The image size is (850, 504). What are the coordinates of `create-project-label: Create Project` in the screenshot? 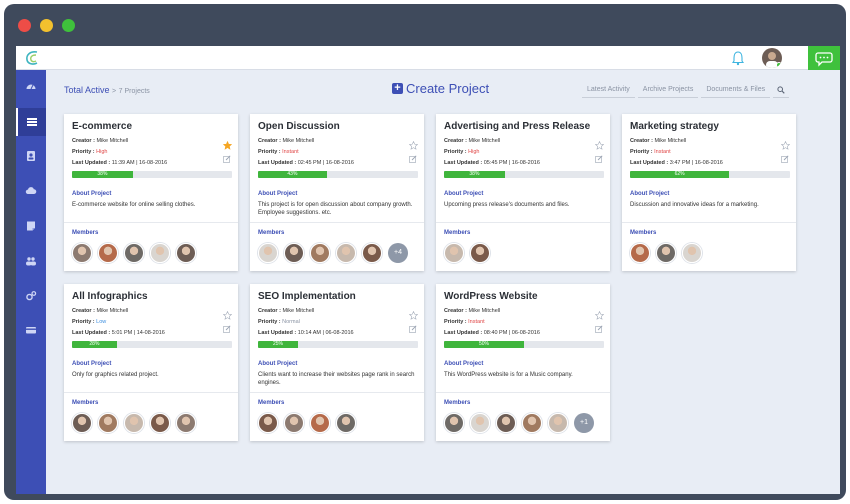 It's located at (448, 88).